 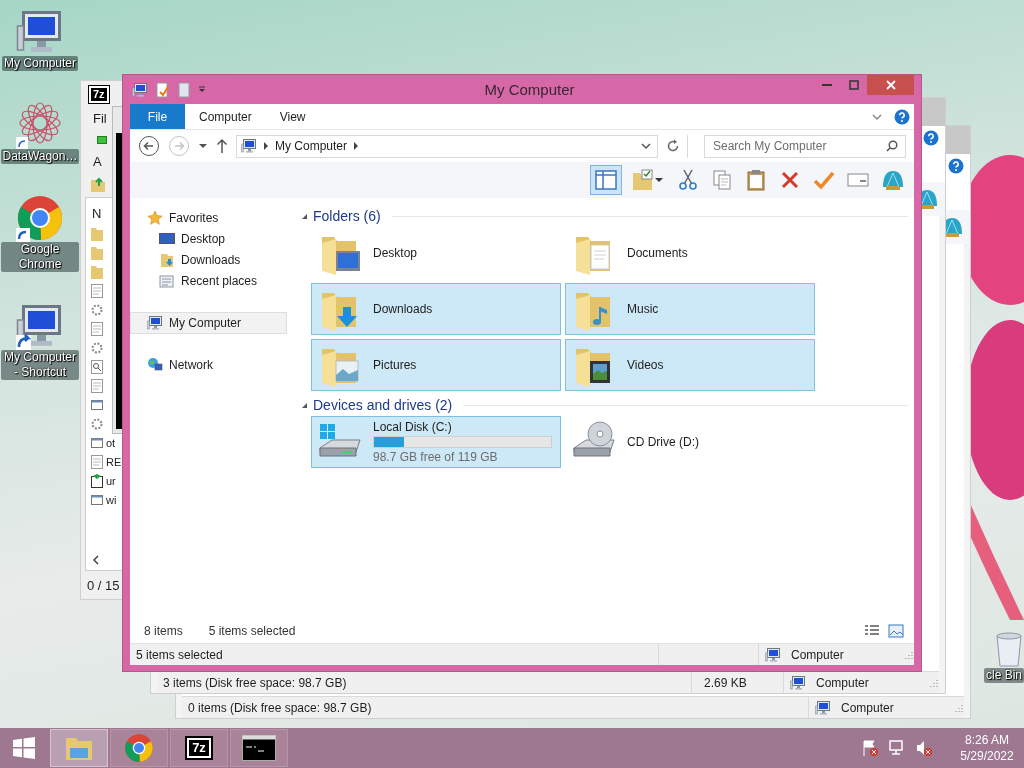 What do you see at coordinates (690, 442) in the screenshot?
I see `item-tile: CD Drive (D:)` at bounding box center [690, 442].